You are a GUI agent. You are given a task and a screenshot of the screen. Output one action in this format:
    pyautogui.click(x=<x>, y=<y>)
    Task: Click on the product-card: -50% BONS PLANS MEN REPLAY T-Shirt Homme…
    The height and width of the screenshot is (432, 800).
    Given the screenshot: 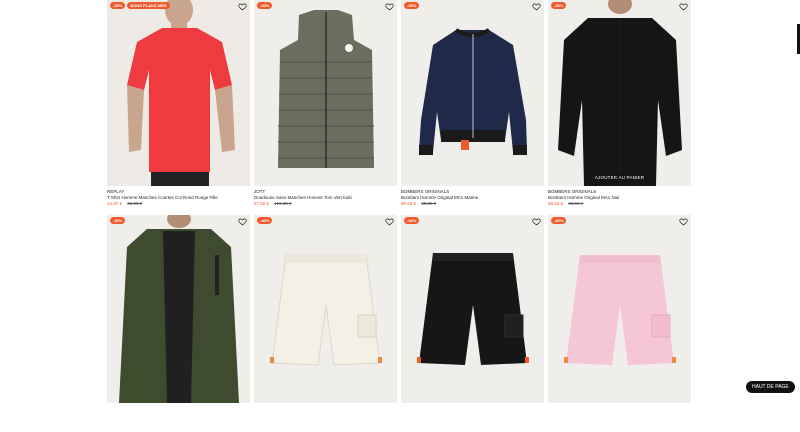 What is the action you would take?
    pyautogui.click(x=178, y=107)
    